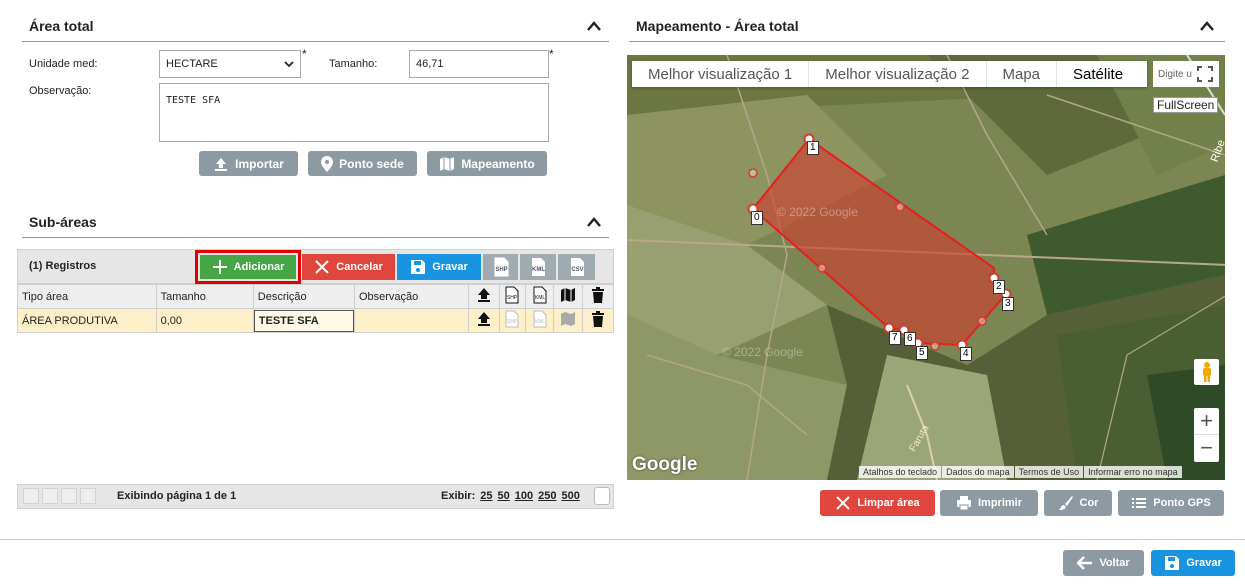 The image size is (1245, 584). What do you see at coordinates (1065, 503) in the screenshot?
I see `brush-icon` at bounding box center [1065, 503].